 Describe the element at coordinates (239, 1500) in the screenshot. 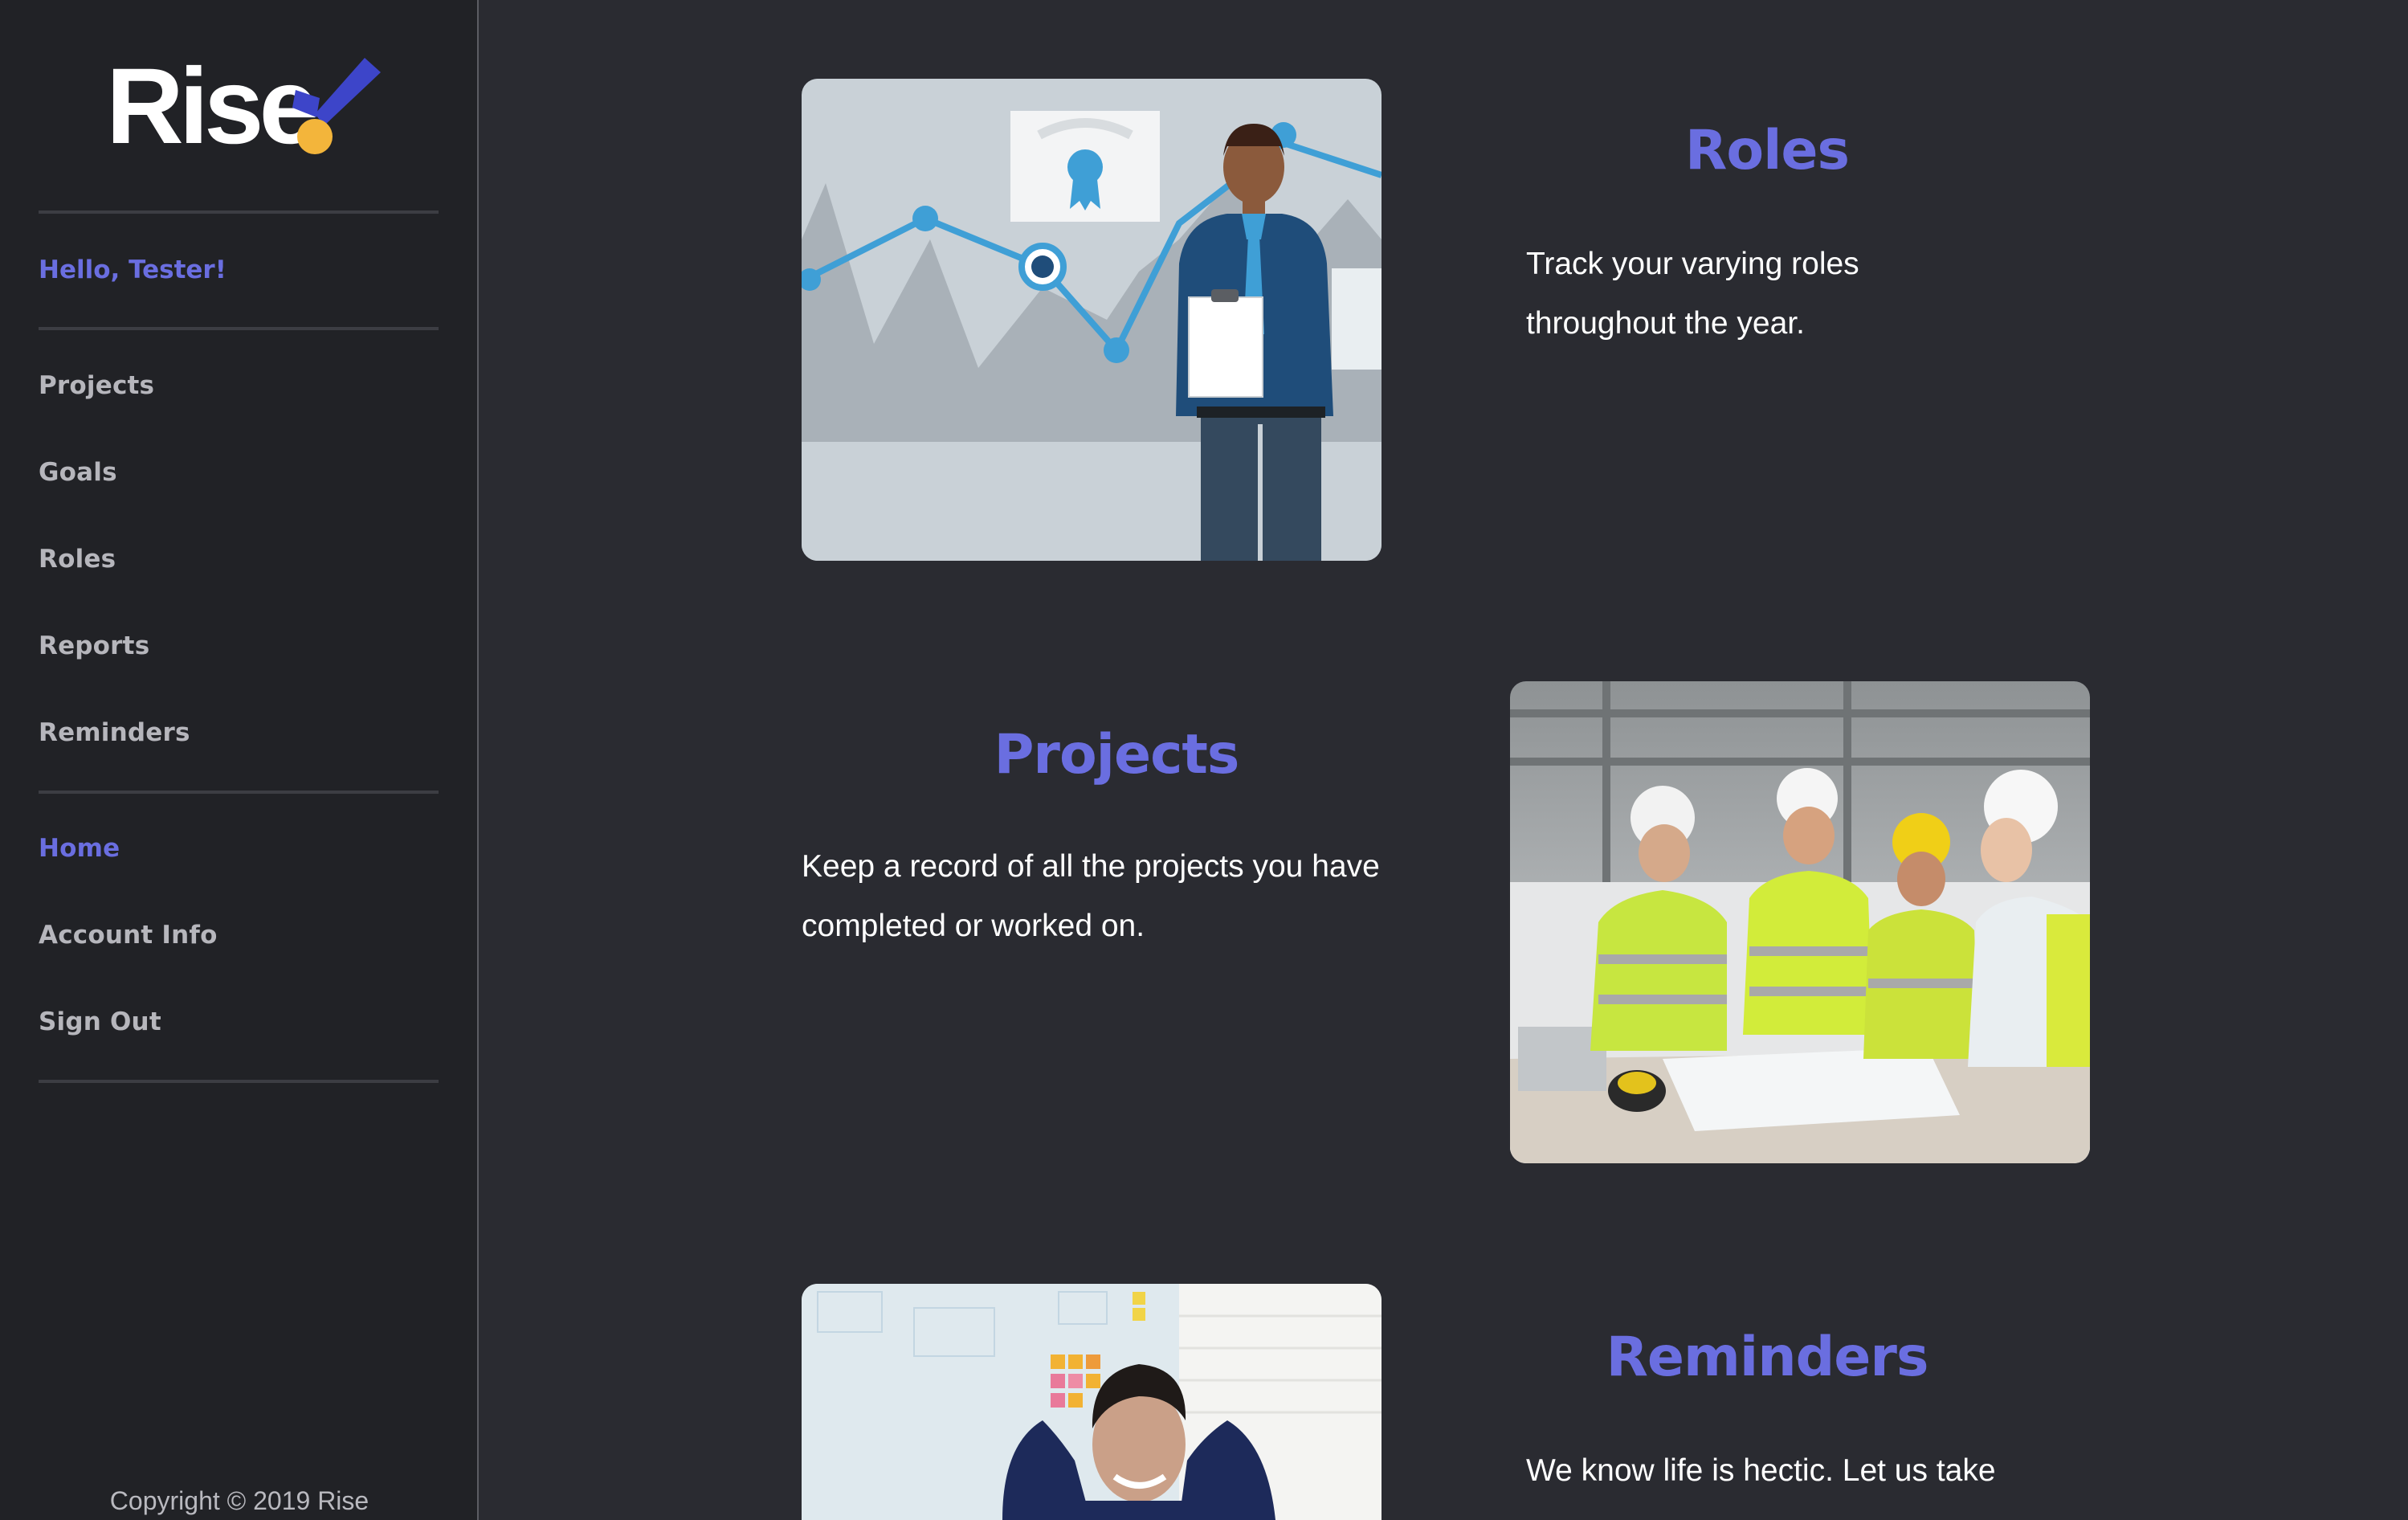

I see `copyright: Copyright © 2019 Rise` at that location.